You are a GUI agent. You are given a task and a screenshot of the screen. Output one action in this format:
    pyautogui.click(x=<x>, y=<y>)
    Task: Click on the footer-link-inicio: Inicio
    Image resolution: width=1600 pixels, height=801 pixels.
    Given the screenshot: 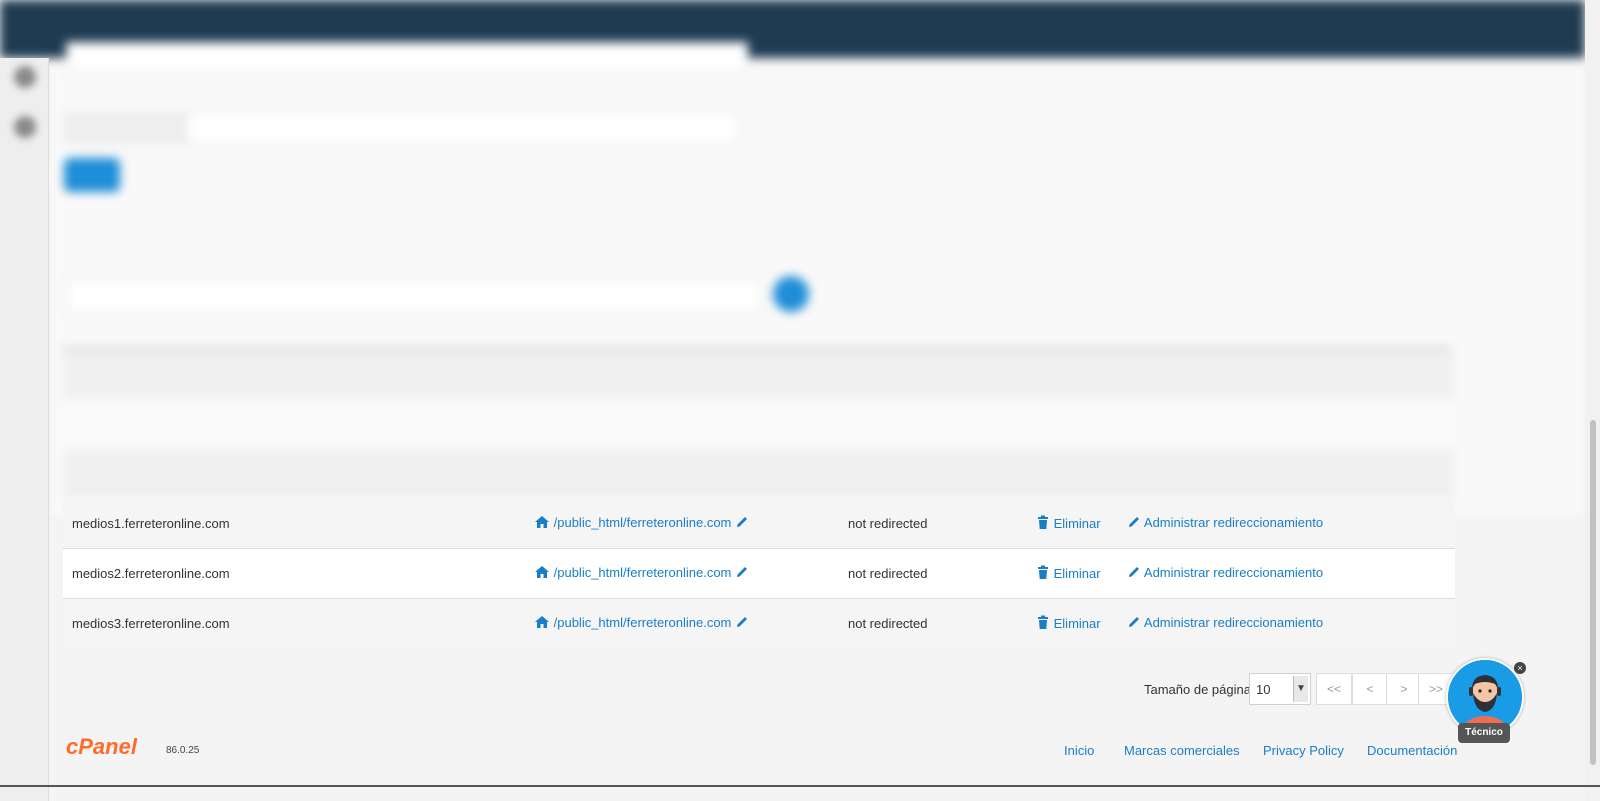 What is the action you would take?
    pyautogui.click(x=1079, y=750)
    